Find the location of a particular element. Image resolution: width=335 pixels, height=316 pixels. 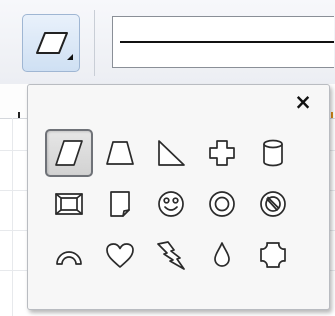

shape-heart is located at coordinates (120, 255).